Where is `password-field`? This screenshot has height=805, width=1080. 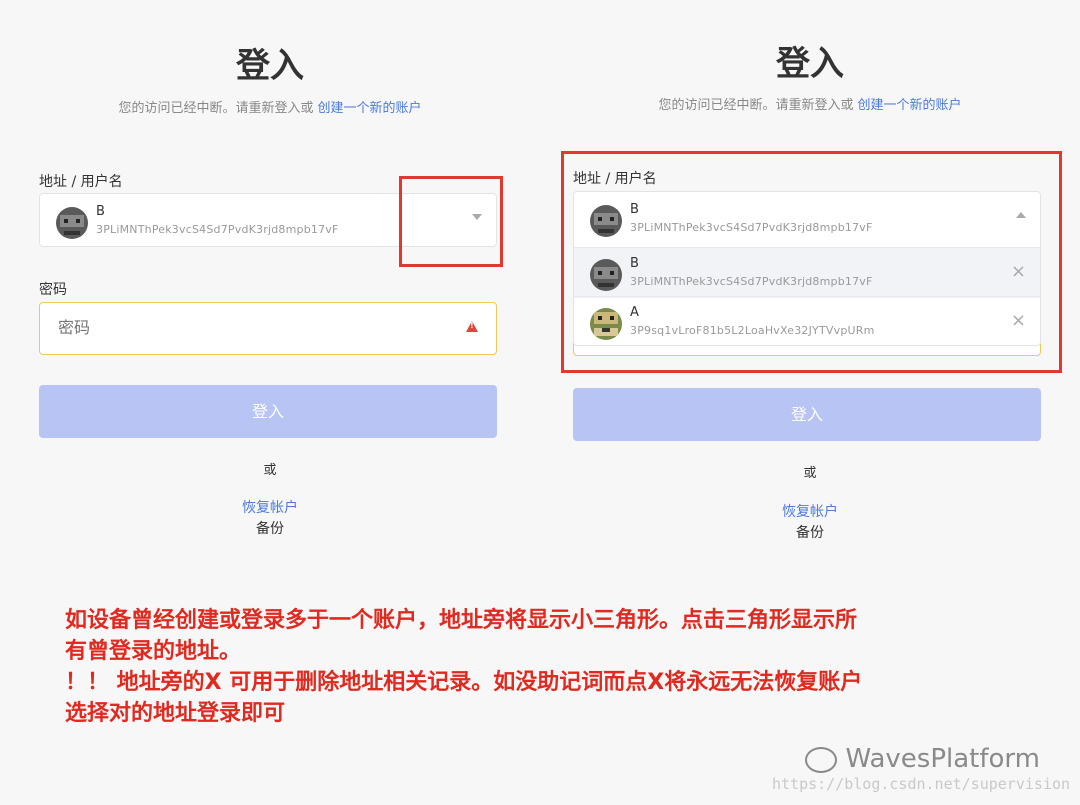 password-field is located at coordinates (268, 328).